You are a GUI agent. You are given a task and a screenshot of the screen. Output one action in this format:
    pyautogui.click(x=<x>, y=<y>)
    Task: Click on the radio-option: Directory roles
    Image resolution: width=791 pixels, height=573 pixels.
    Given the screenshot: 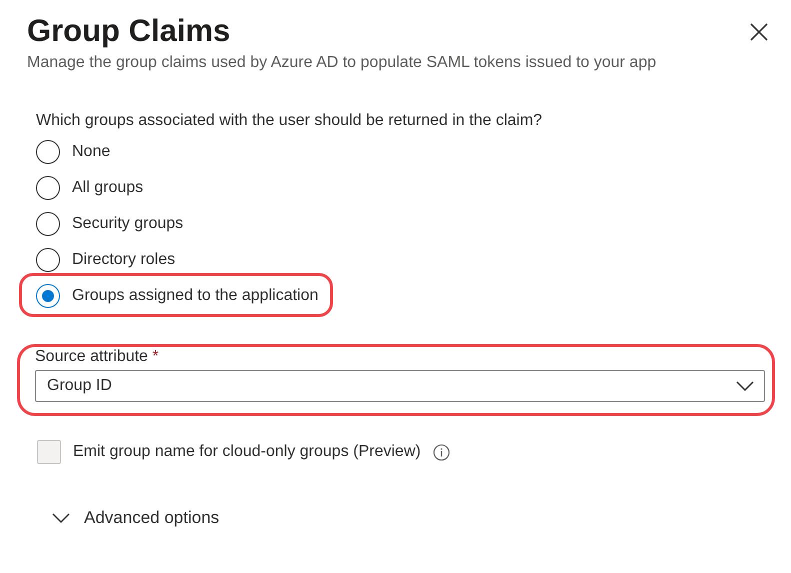 What is the action you would take?
    pyautogui.click(x=106, y=260)
    